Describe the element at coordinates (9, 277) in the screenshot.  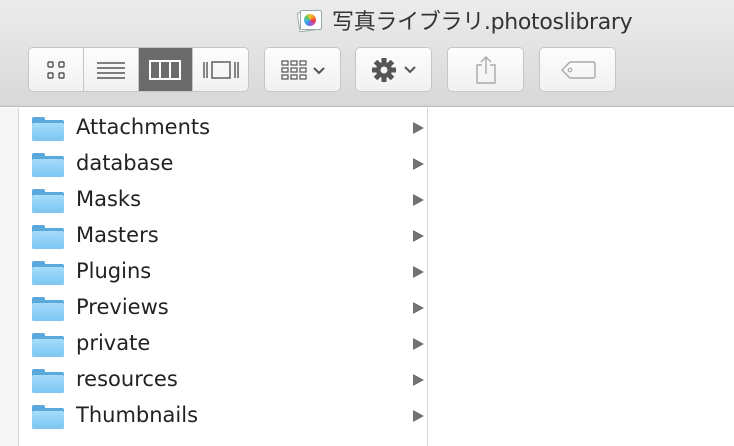
I see `previous-column-edge` at that location.